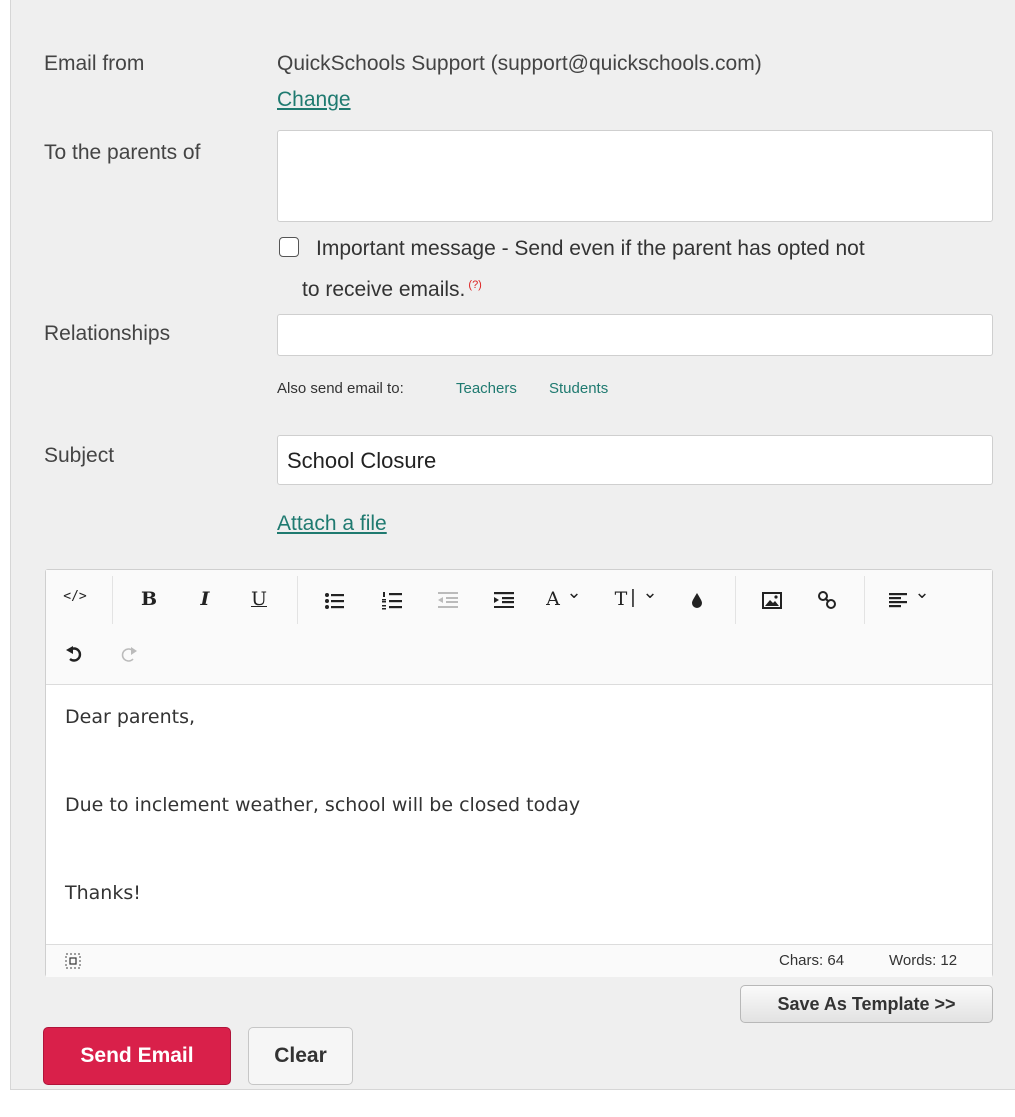  Describe the element at coordinates (259, 599) in the screenshot. I see `underline-button: U` at that location.